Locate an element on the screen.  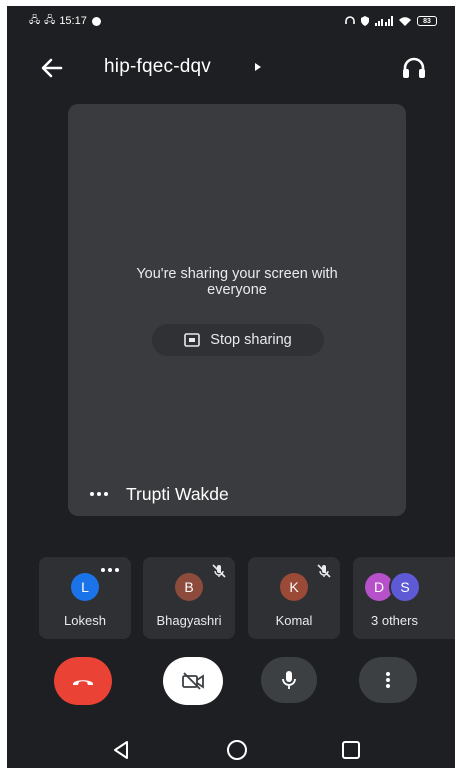
more-options-button is located at coordinates (388, 680).